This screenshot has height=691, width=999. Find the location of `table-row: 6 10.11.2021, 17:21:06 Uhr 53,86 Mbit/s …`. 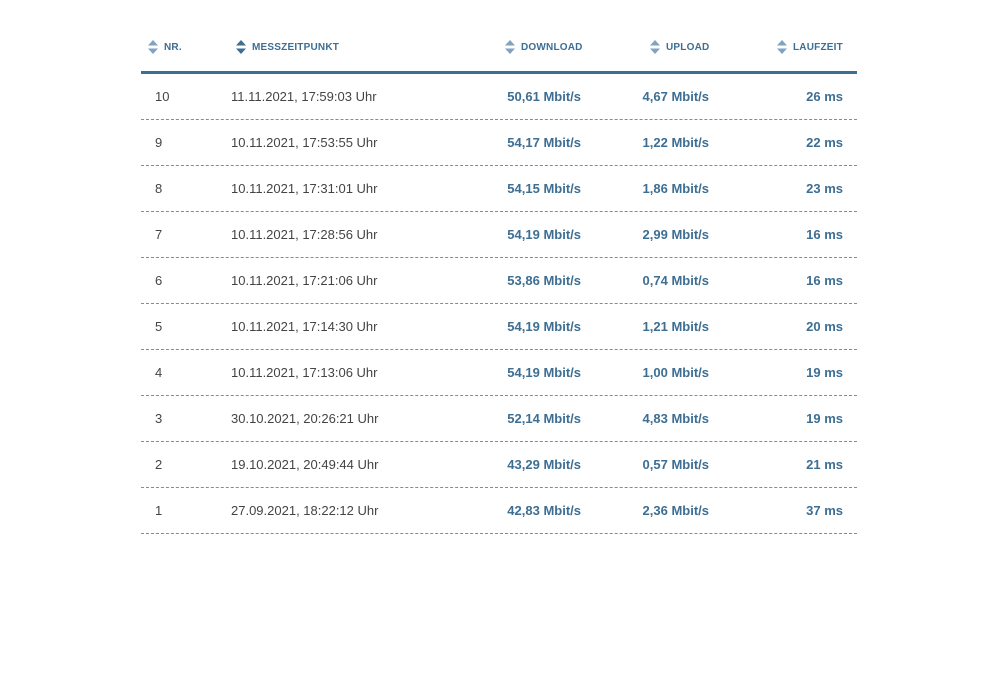

table-row: 6 10.11.2021, 17:21:06 Uhr 53,86 Mbit/s … is located at coordinates (499, 281).